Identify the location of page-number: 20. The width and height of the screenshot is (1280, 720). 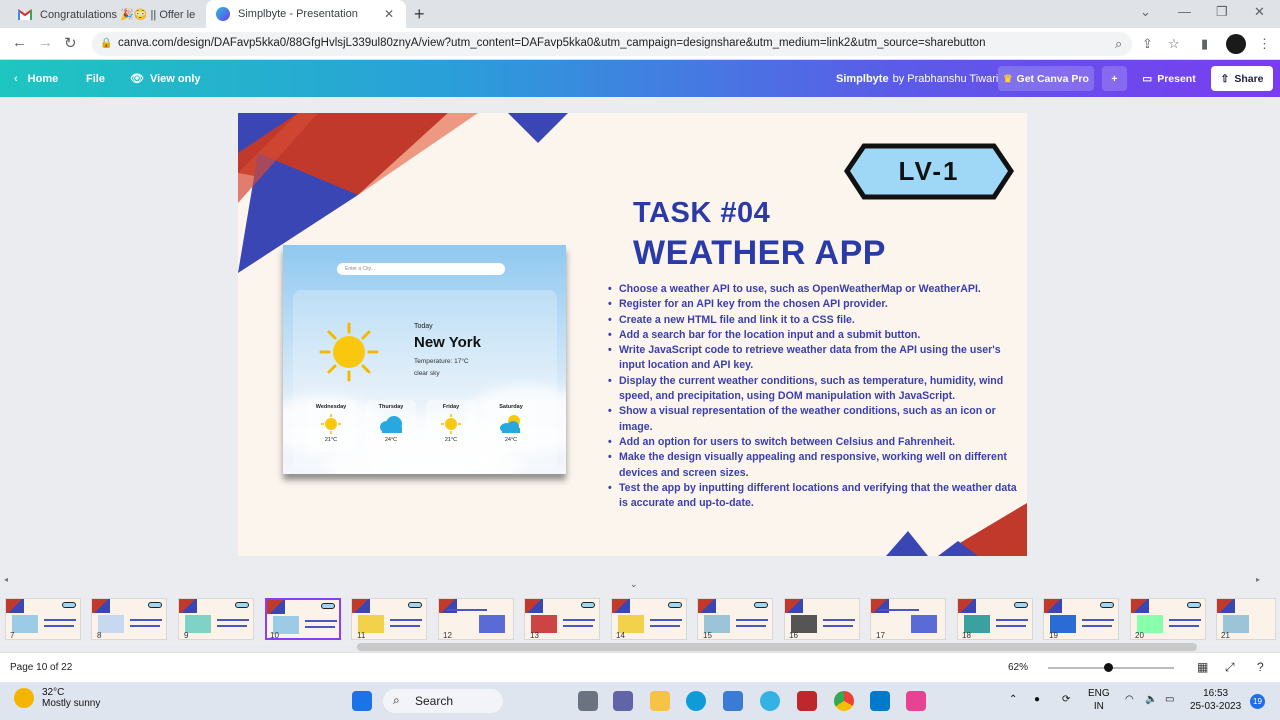
(1139, 635).